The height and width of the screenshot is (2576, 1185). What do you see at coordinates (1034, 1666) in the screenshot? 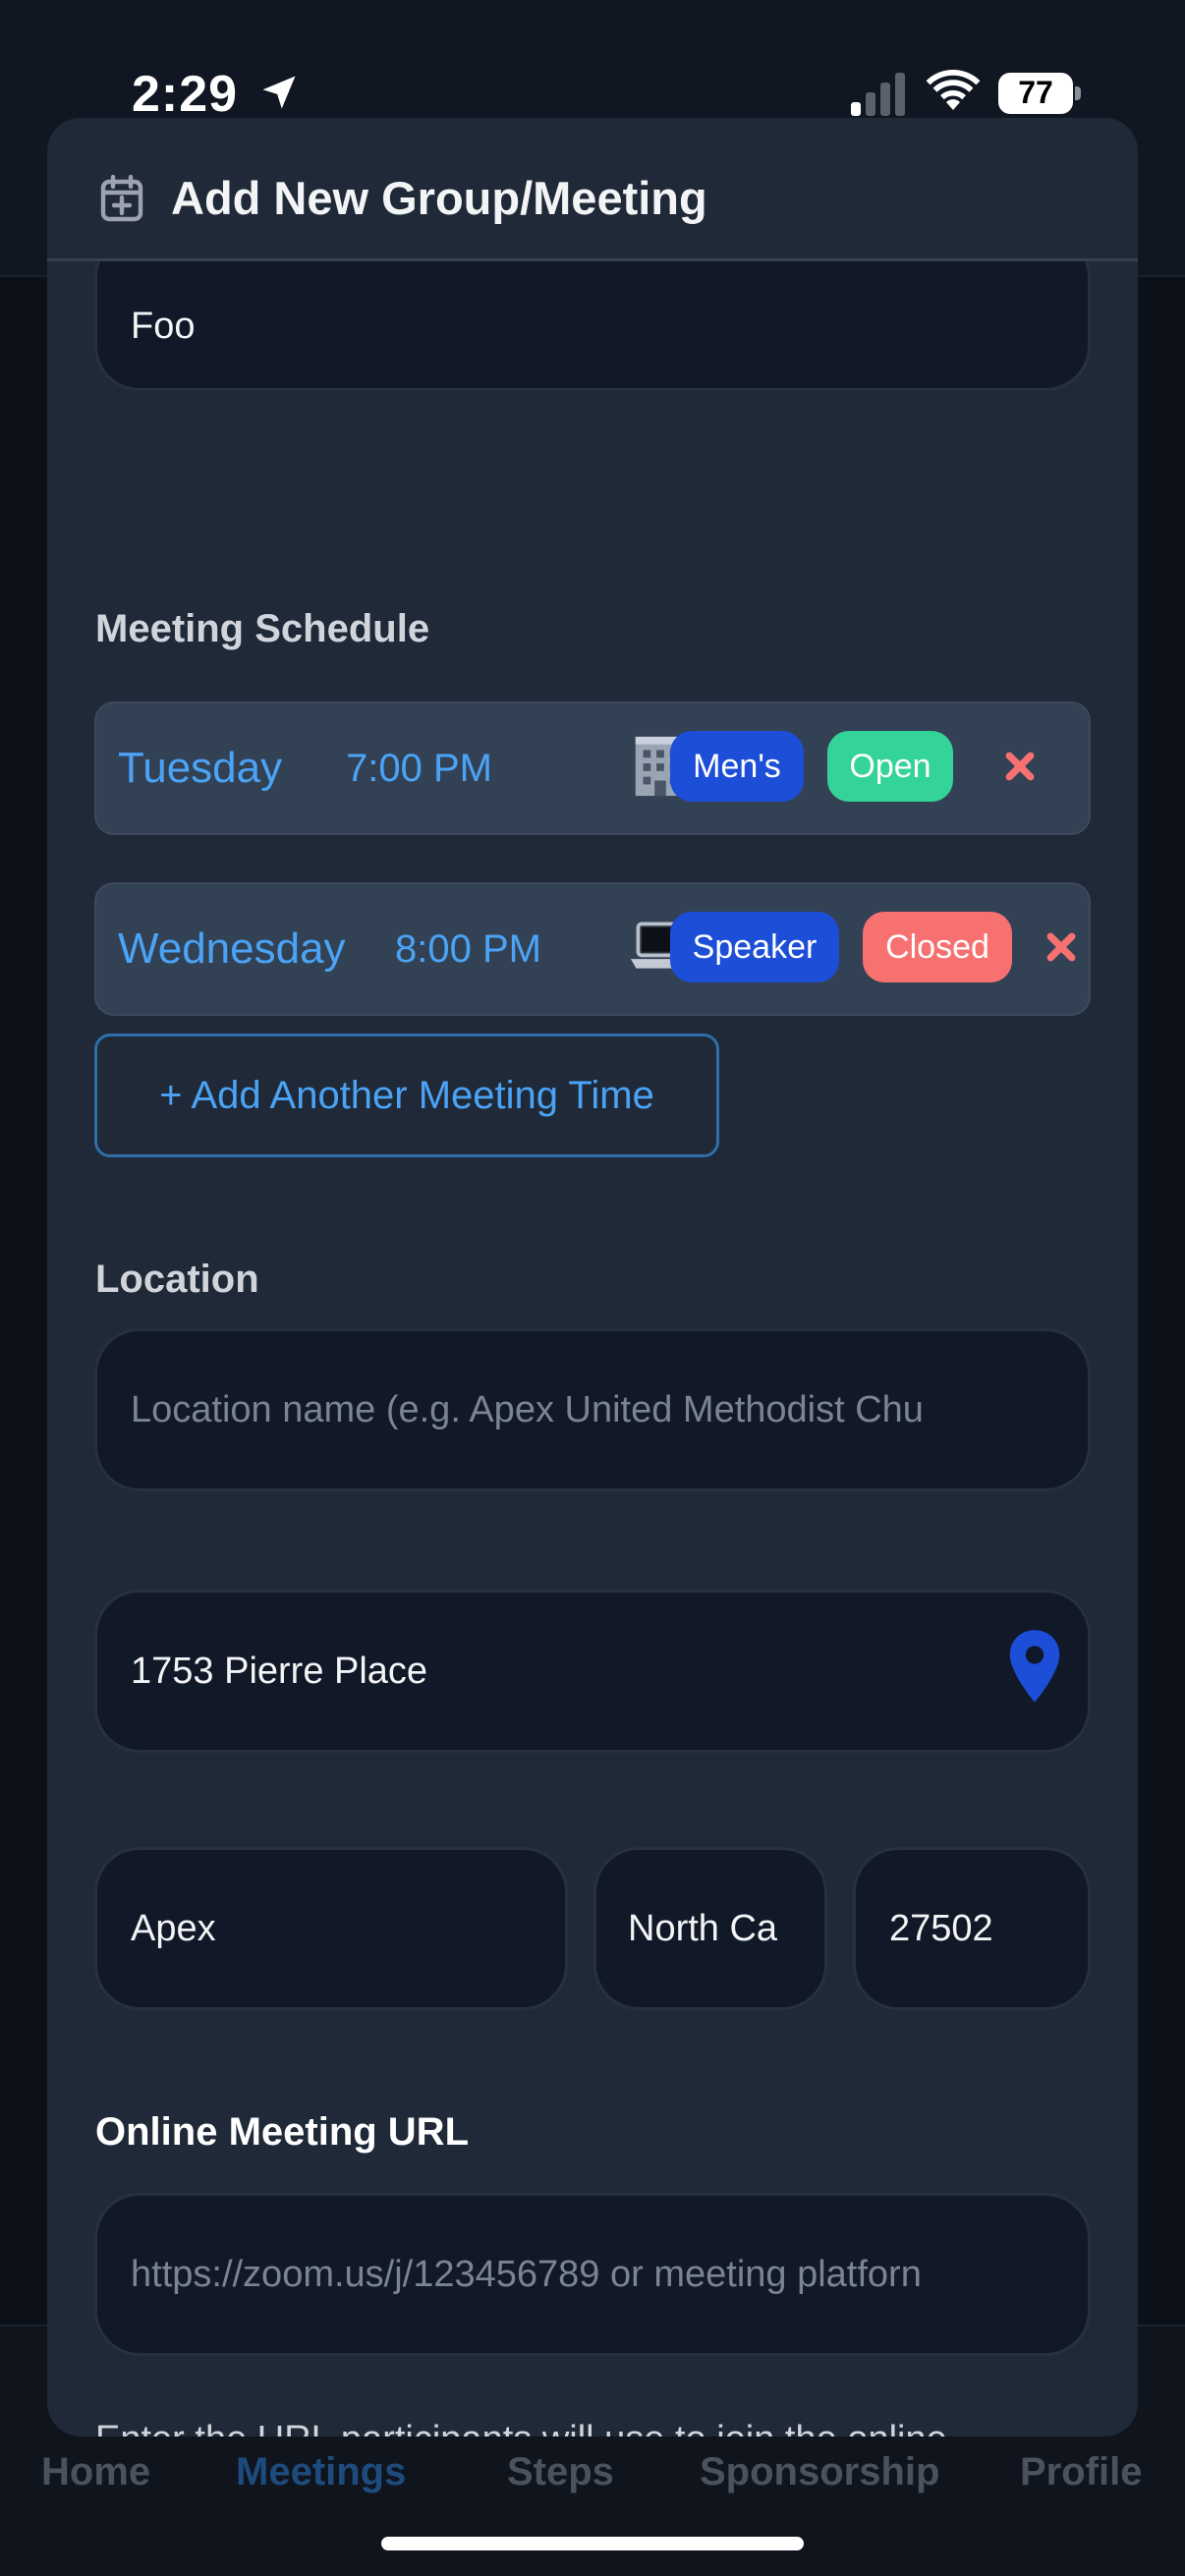
I see `map-pin-icon` at bounding box center [1034, 1666].